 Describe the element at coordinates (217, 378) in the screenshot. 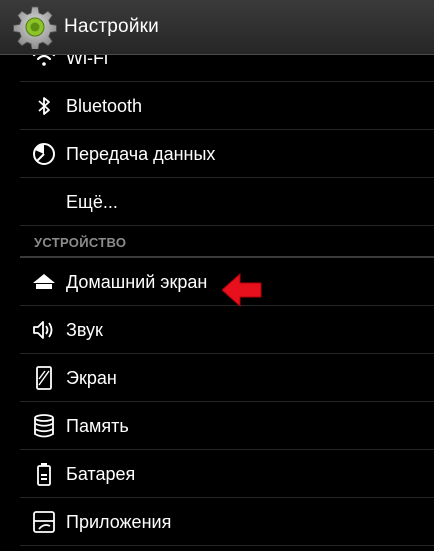

I see `settings-item-display: Экран` at that location.